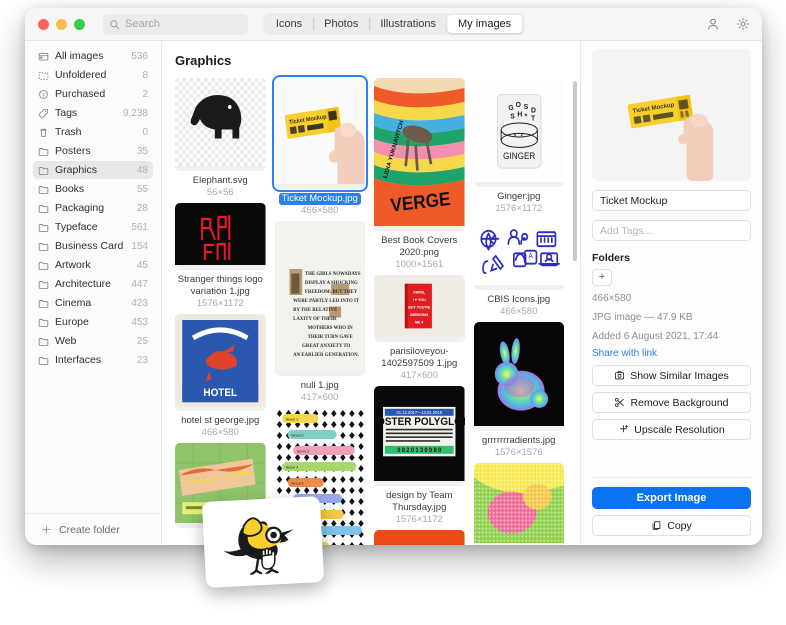 Image resolution: width=786 pixels, height=625 pixels. What do you see at coordinates (419, 308) in the screenshot?
I see `image-thumbnail: PARIS, I ♥ YOU BUT YOU'RE BRINGING ME ♥` at bounding box center [419, 308].